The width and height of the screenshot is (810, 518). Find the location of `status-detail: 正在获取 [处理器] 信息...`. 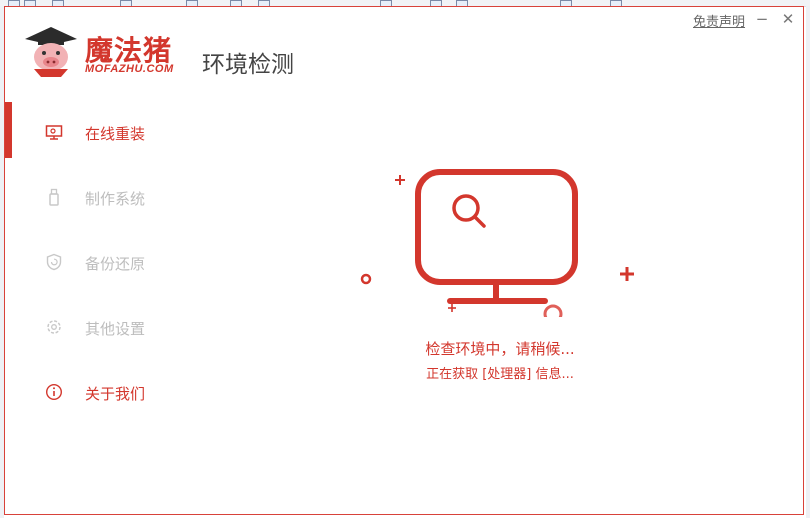

status-detail: 正在获取 [处理器] 信息... is located at coordinates (500, 374).